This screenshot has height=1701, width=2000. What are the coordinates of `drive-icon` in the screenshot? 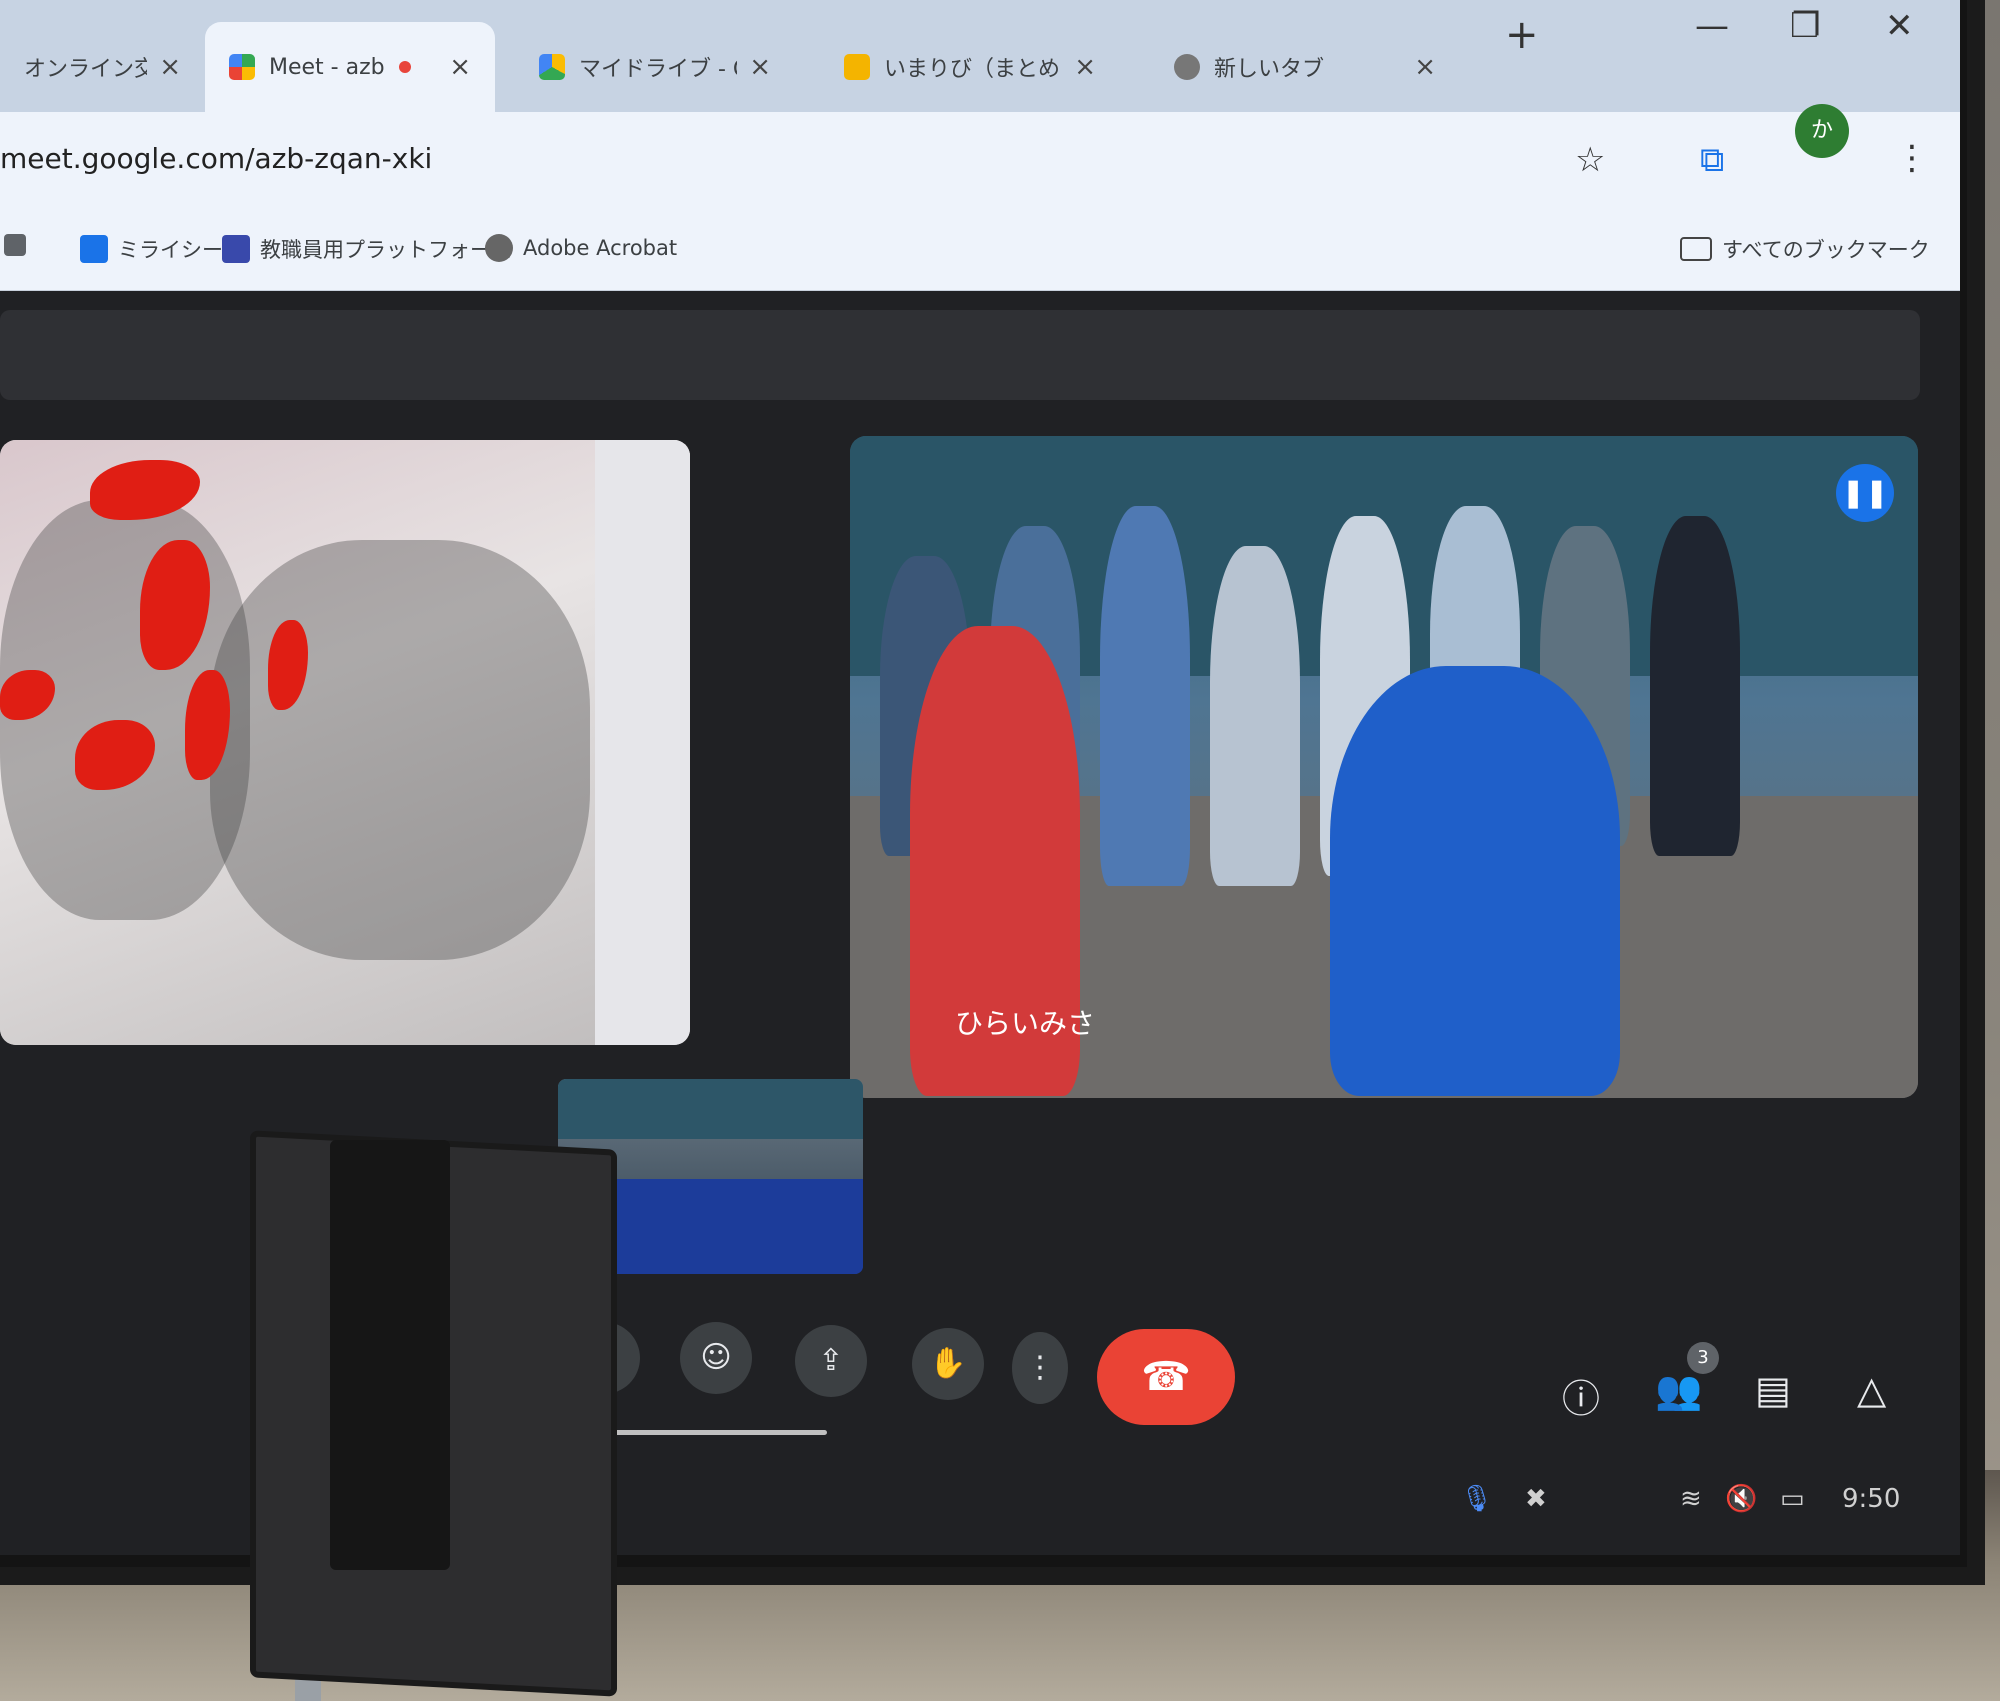 It's located at (552, 67).